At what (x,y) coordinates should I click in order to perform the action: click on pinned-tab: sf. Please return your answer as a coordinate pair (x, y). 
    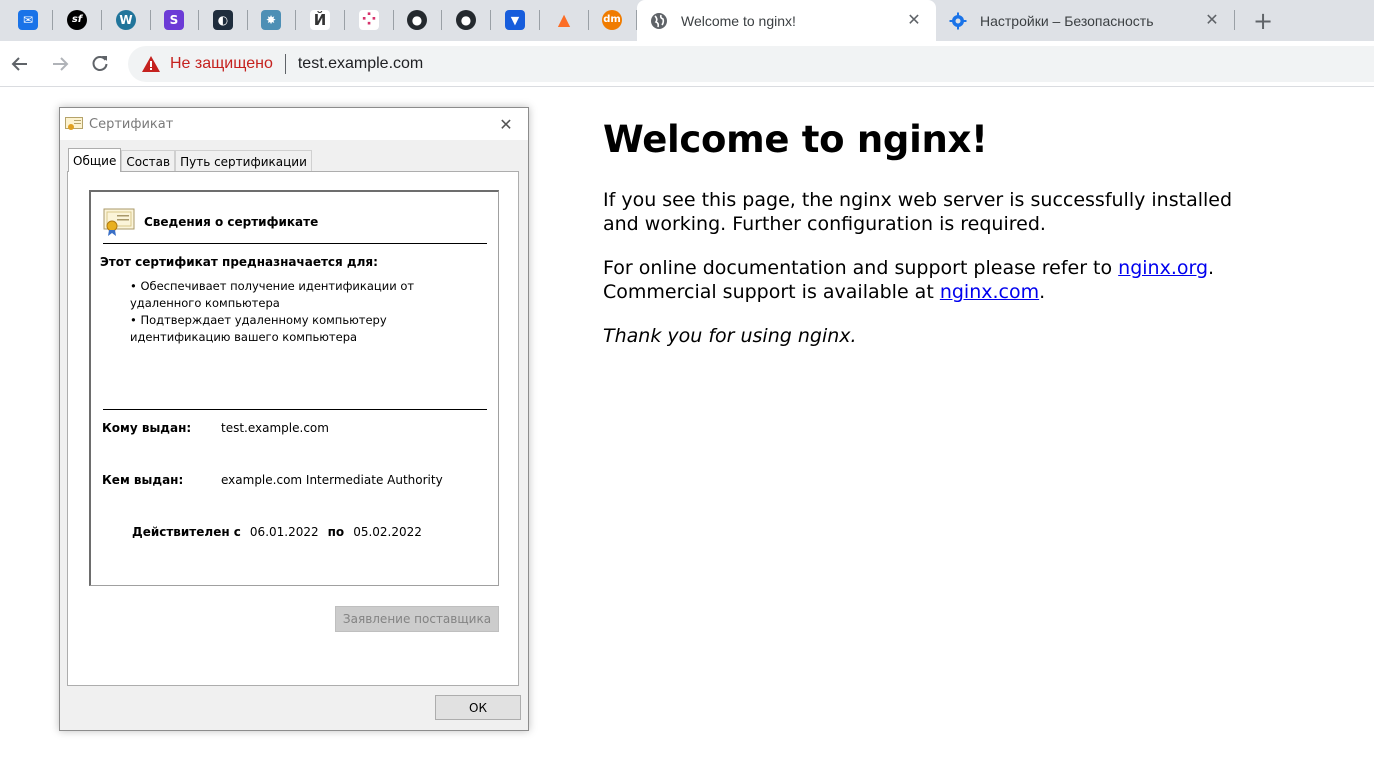
    Looking at the image, I should click on (77, 20).